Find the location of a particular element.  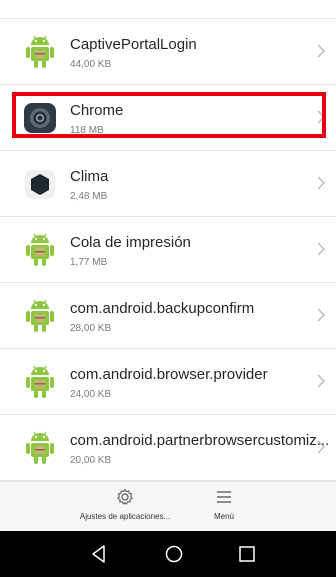

menu-button: Menú is located at coordinates (224, 504).